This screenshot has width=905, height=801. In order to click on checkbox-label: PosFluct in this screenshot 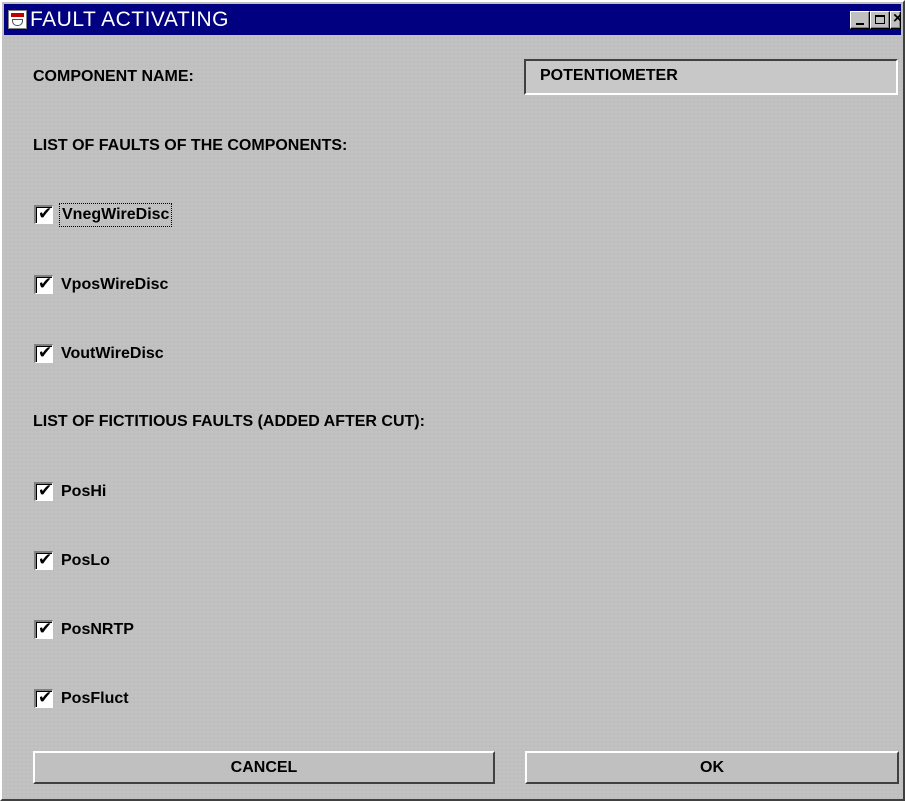, I will do `click(95, 699)`.